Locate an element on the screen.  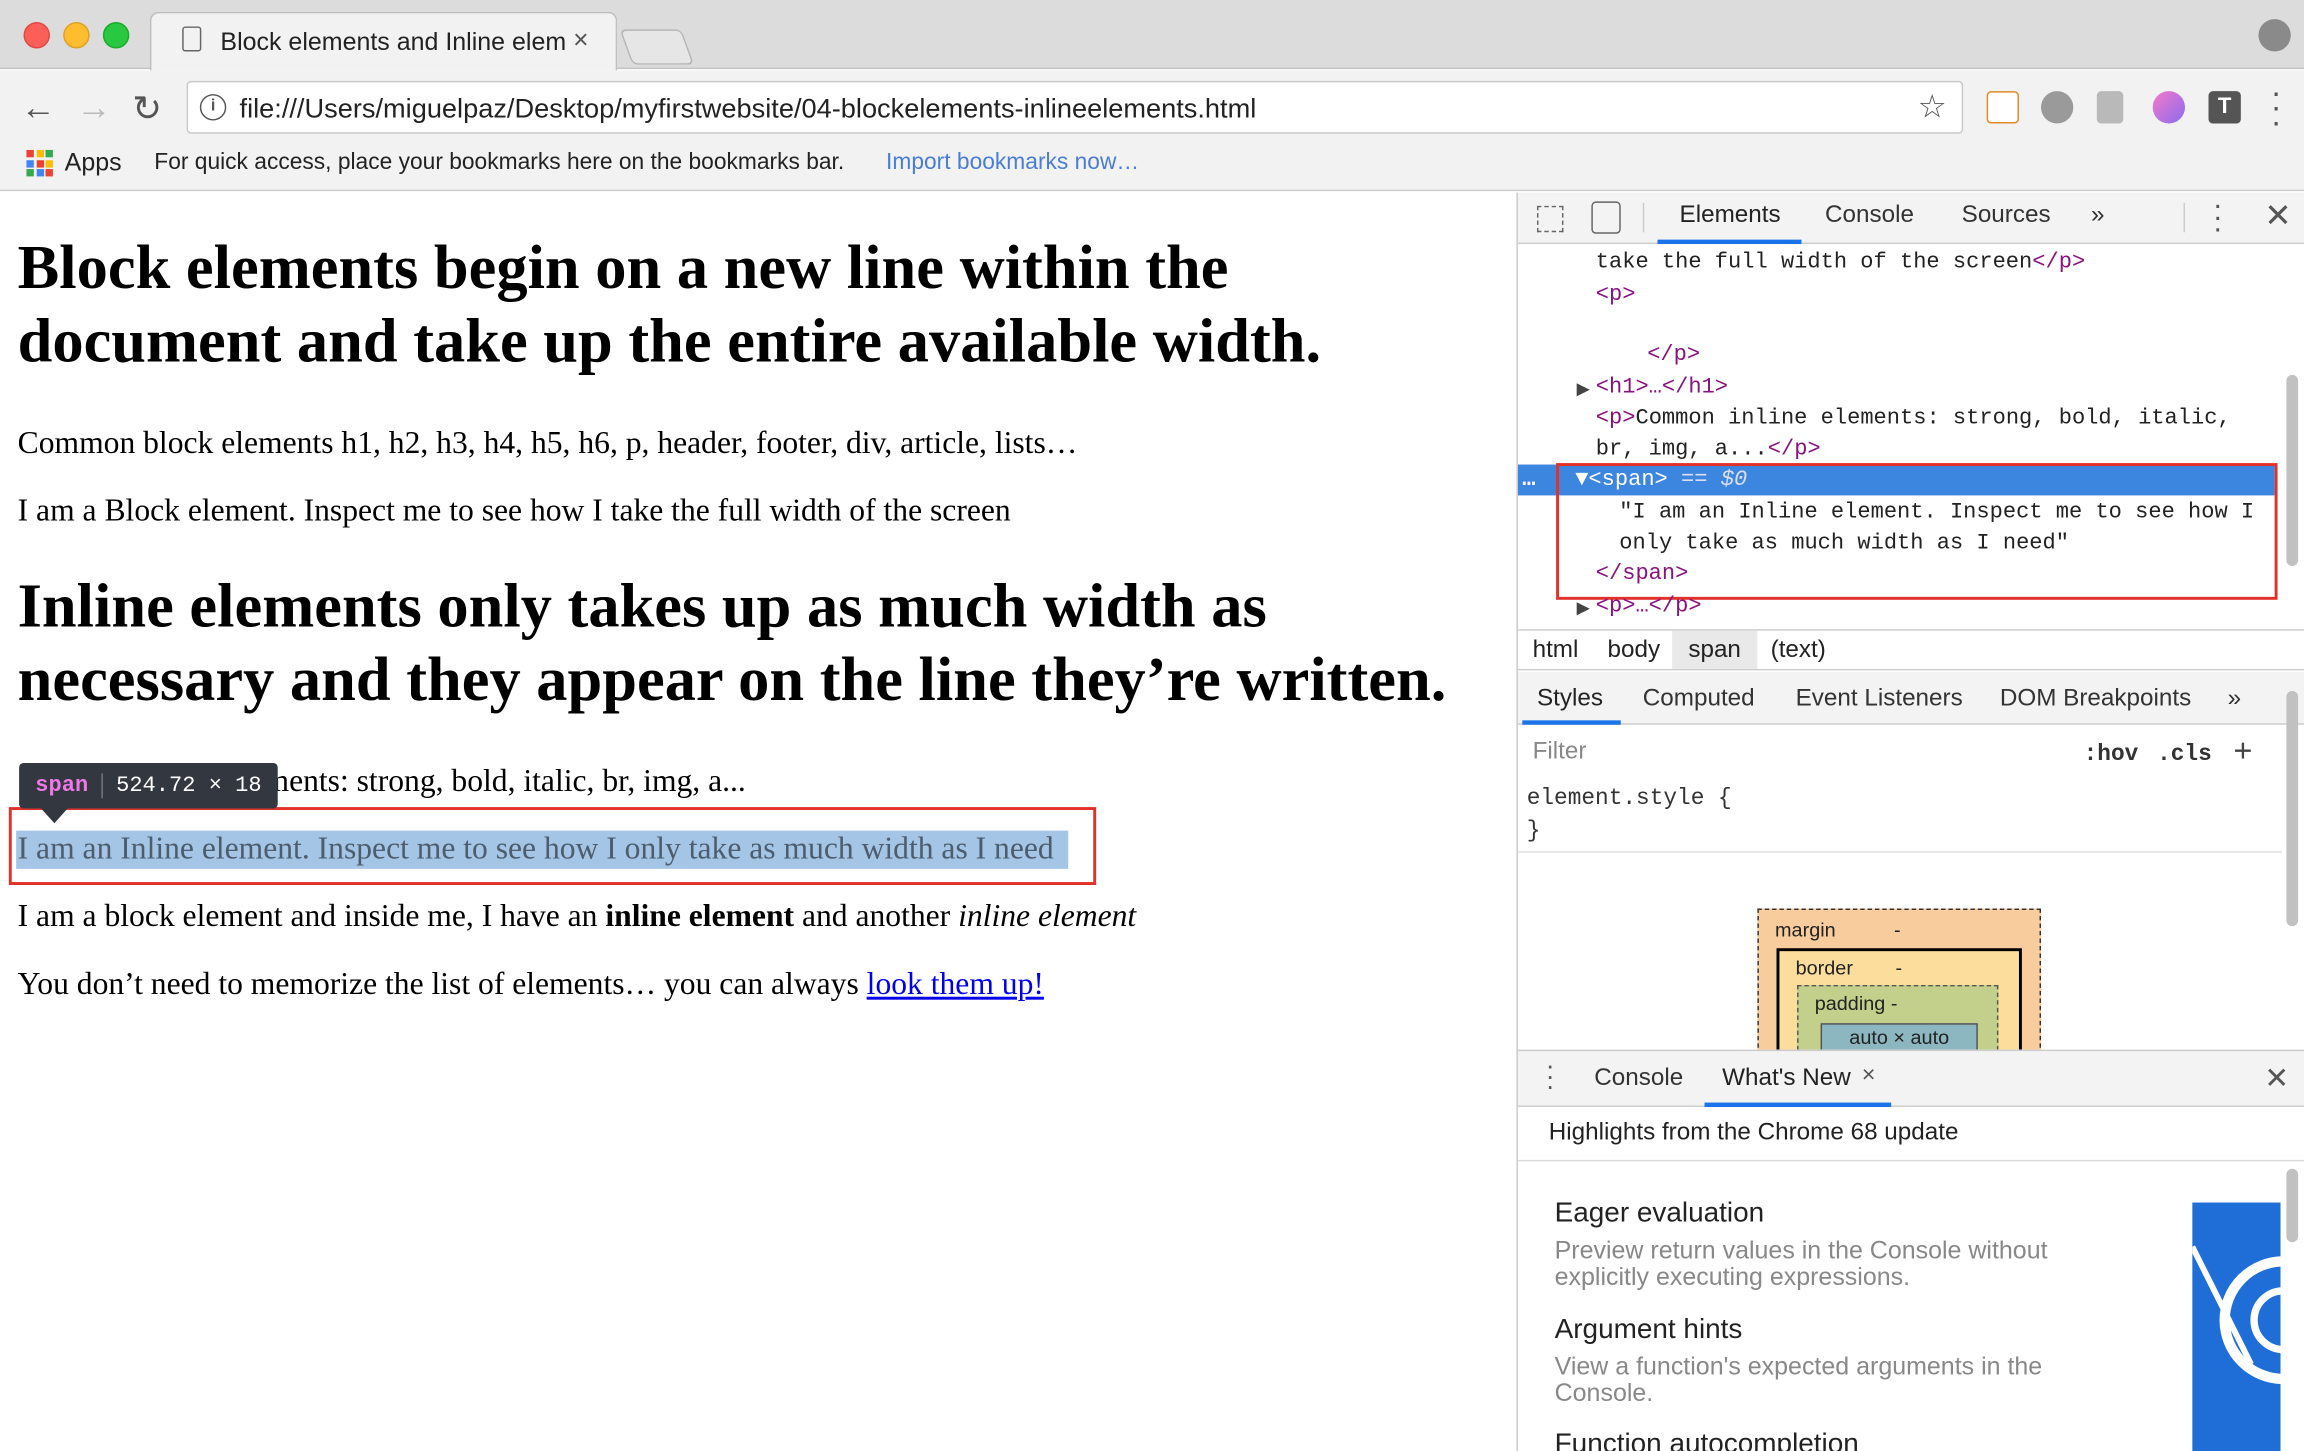
extension-gear-icon is located at coordinates (2057, 107).